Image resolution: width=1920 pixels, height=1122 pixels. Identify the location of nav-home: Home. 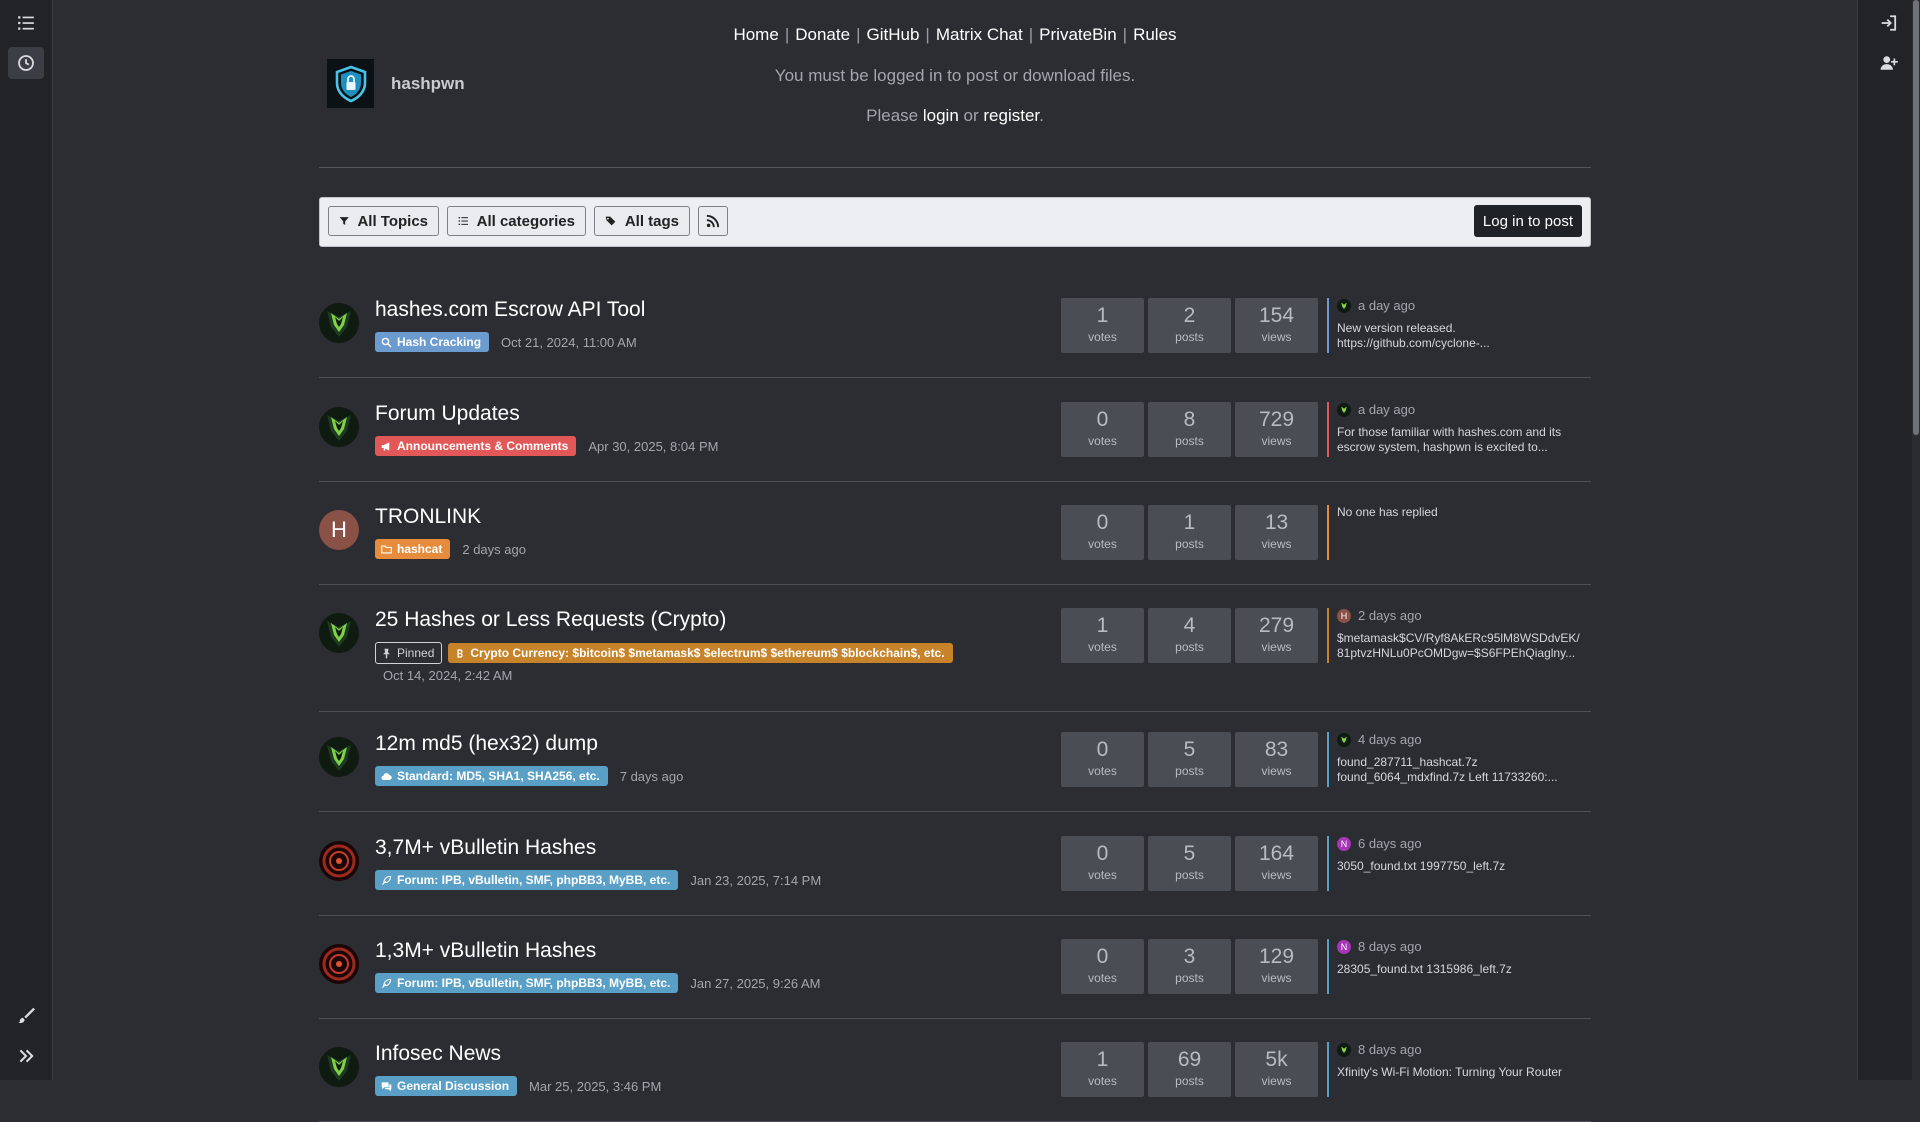
(755, 34).